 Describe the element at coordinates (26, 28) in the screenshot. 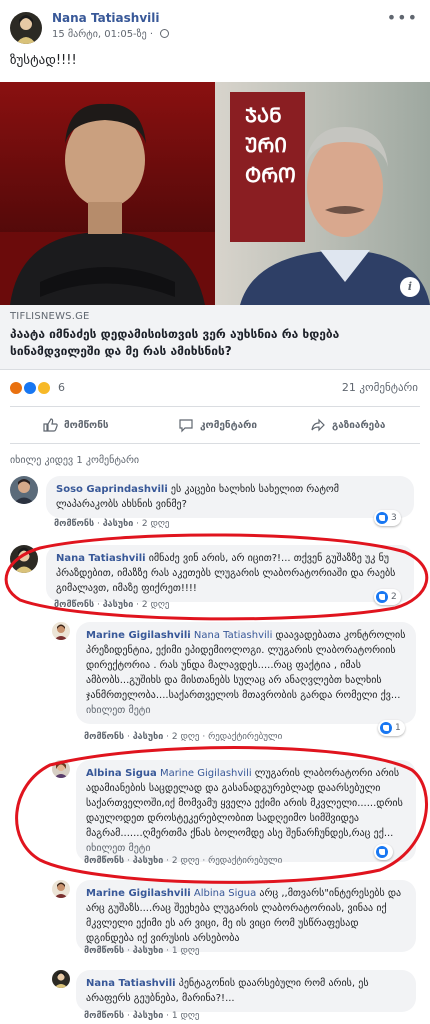

I see `author-avatar` at that location.